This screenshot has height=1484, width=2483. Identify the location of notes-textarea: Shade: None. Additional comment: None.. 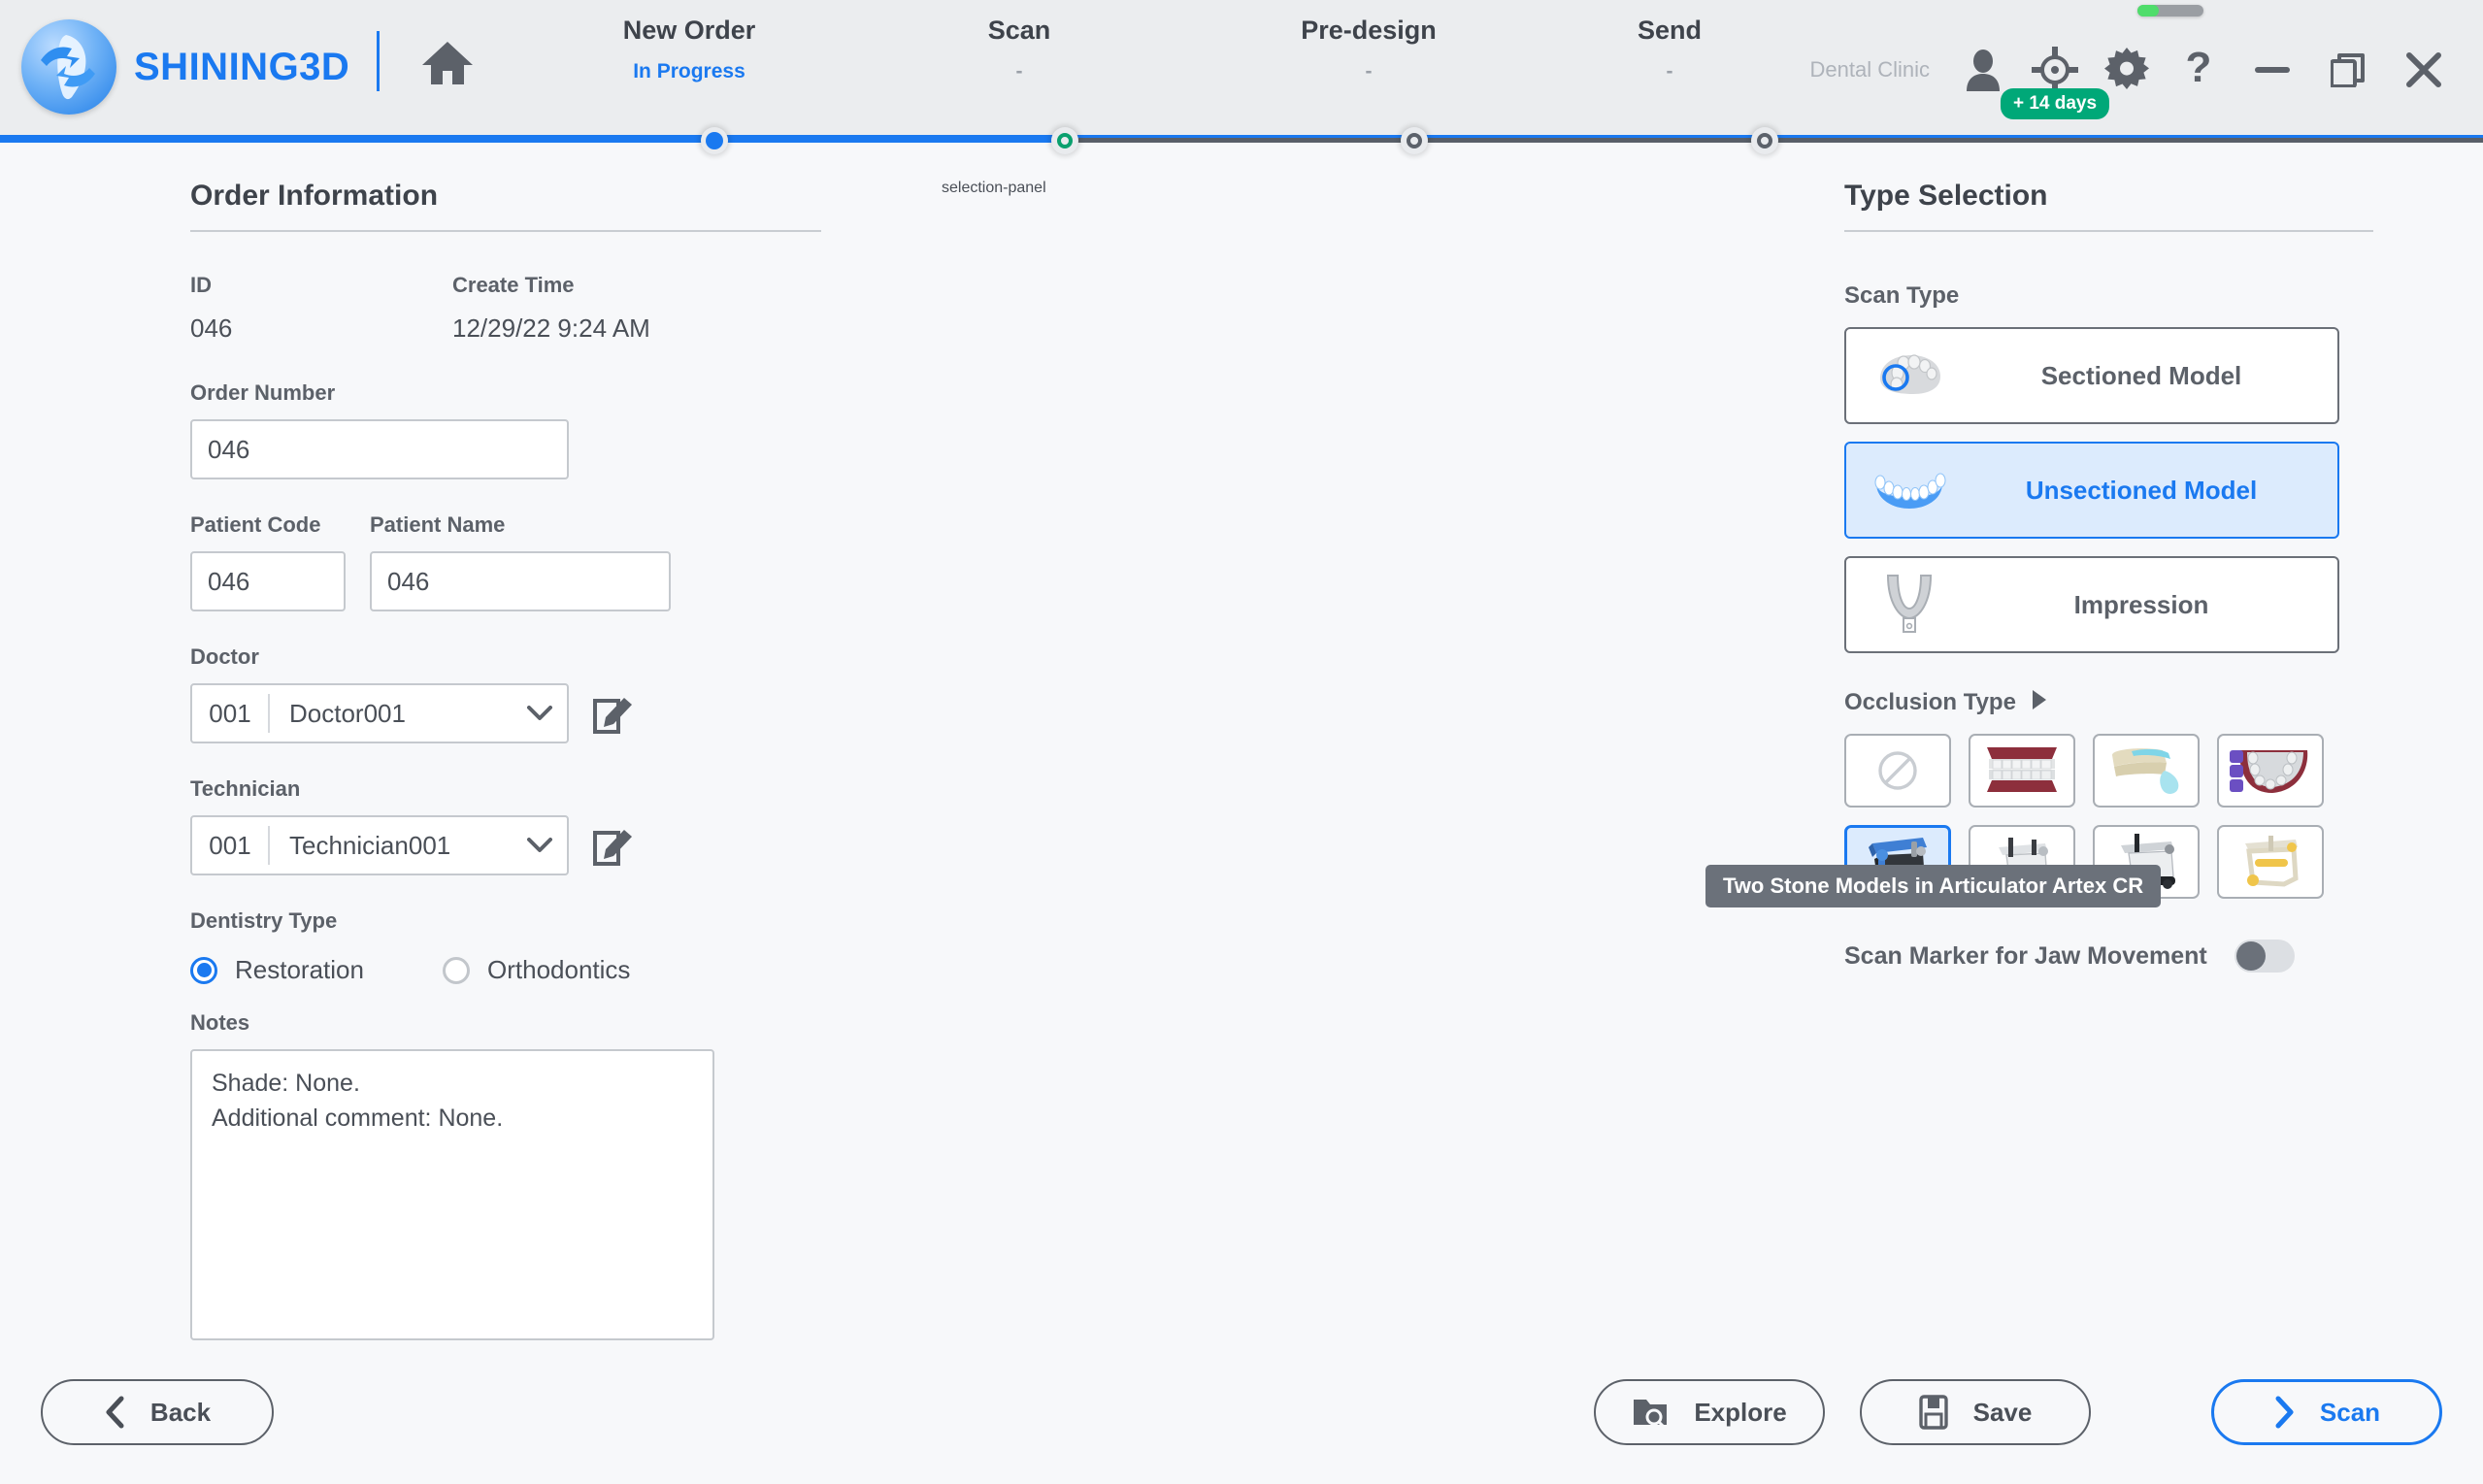
(452, 1194).